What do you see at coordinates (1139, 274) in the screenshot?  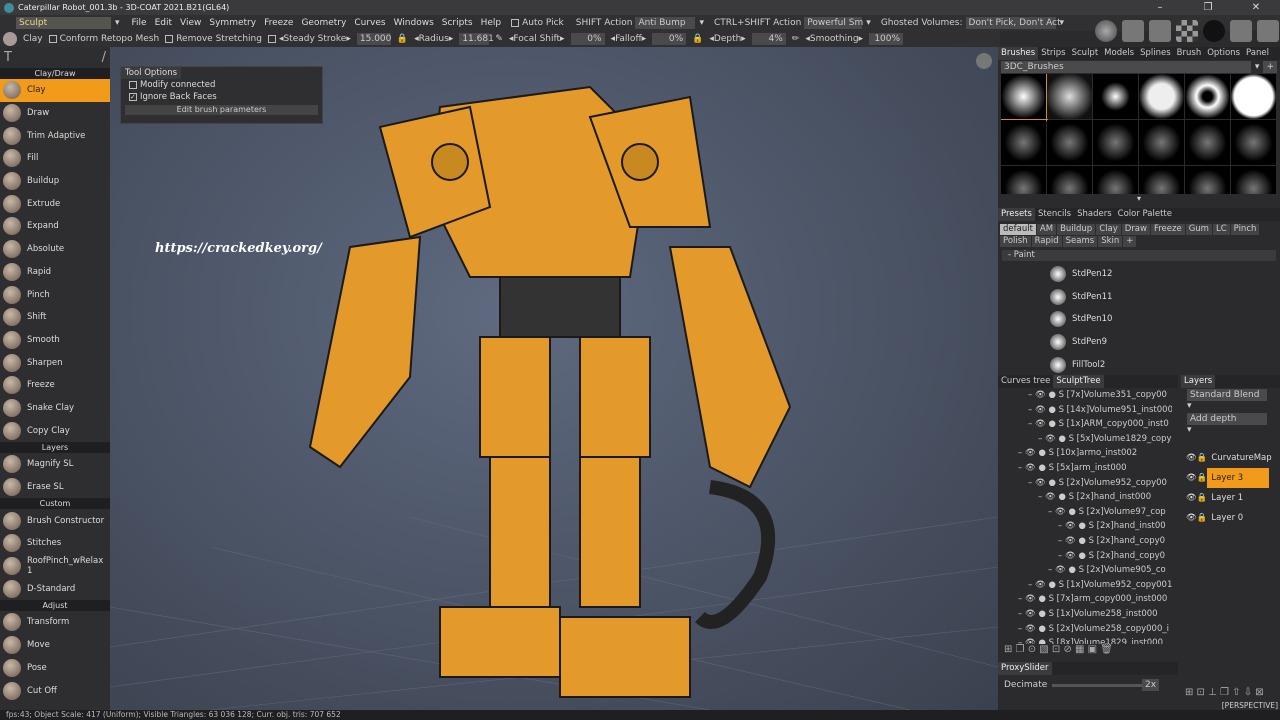 I see `preset-item: StdPen12` at bounding box center [1139, 274].